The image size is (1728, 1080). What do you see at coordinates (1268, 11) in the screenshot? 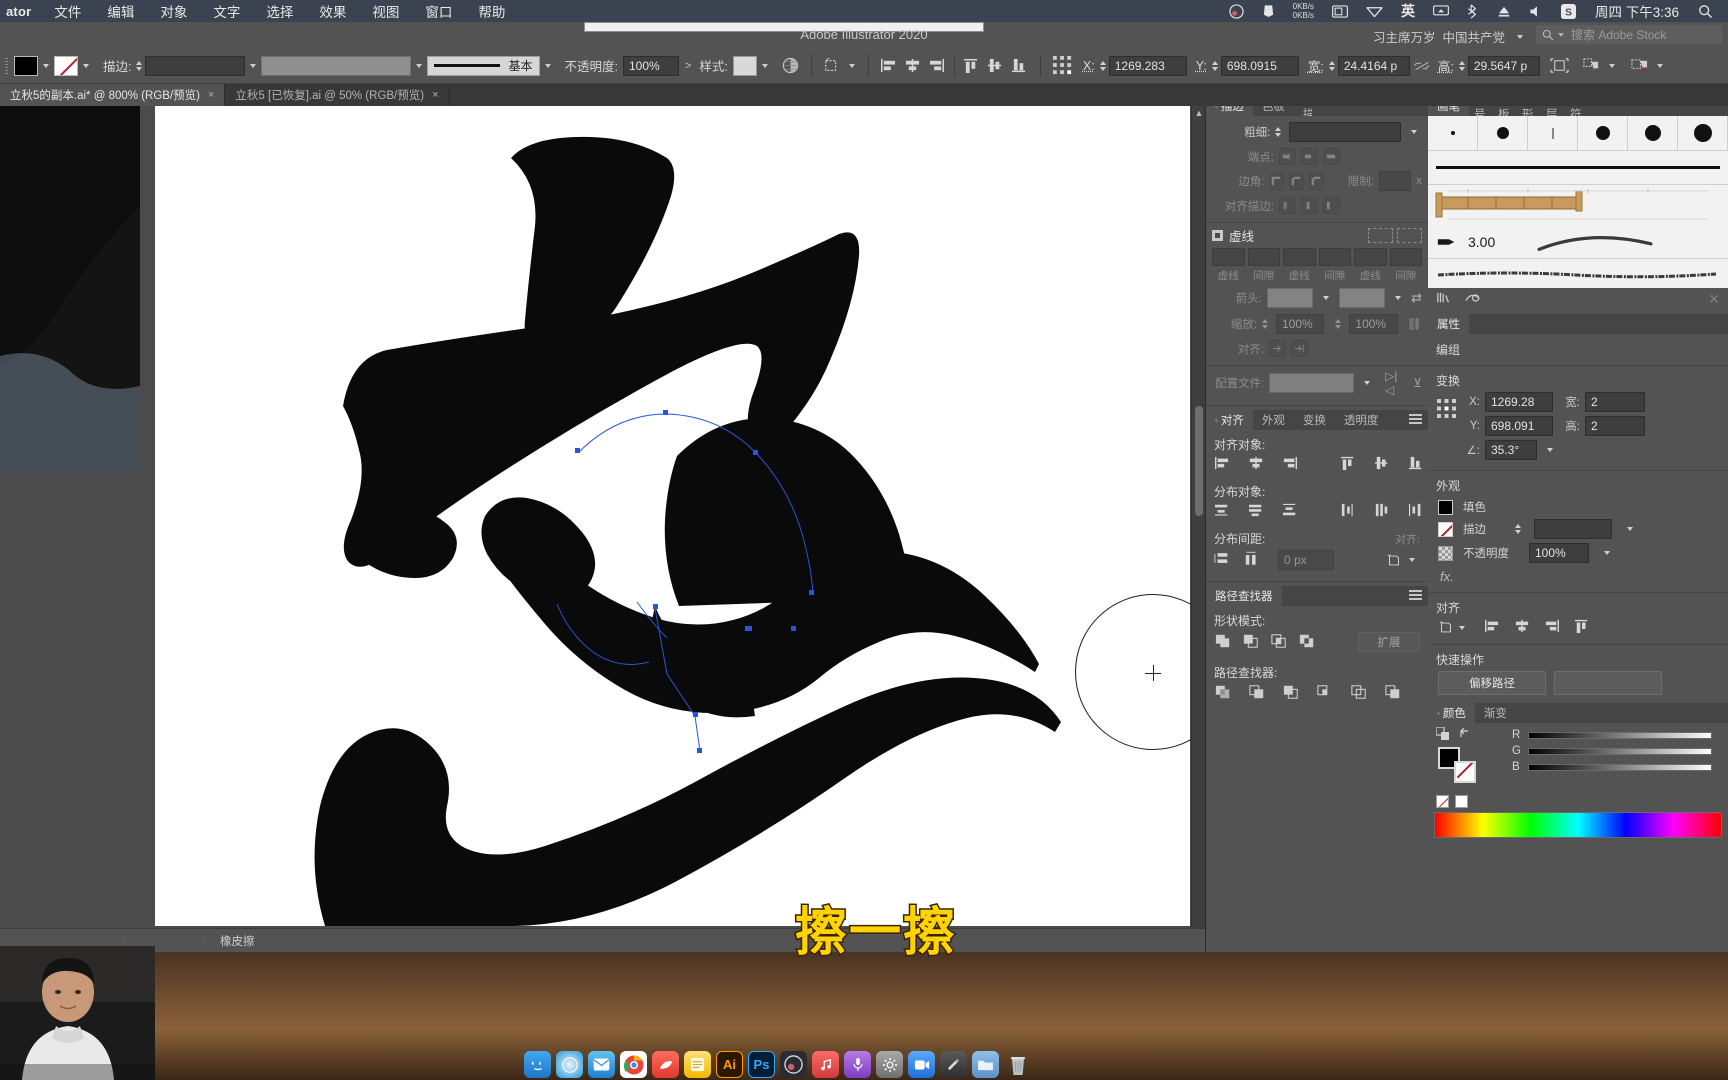
I see `dropbox-icon` at bounding box center [1268, 11].